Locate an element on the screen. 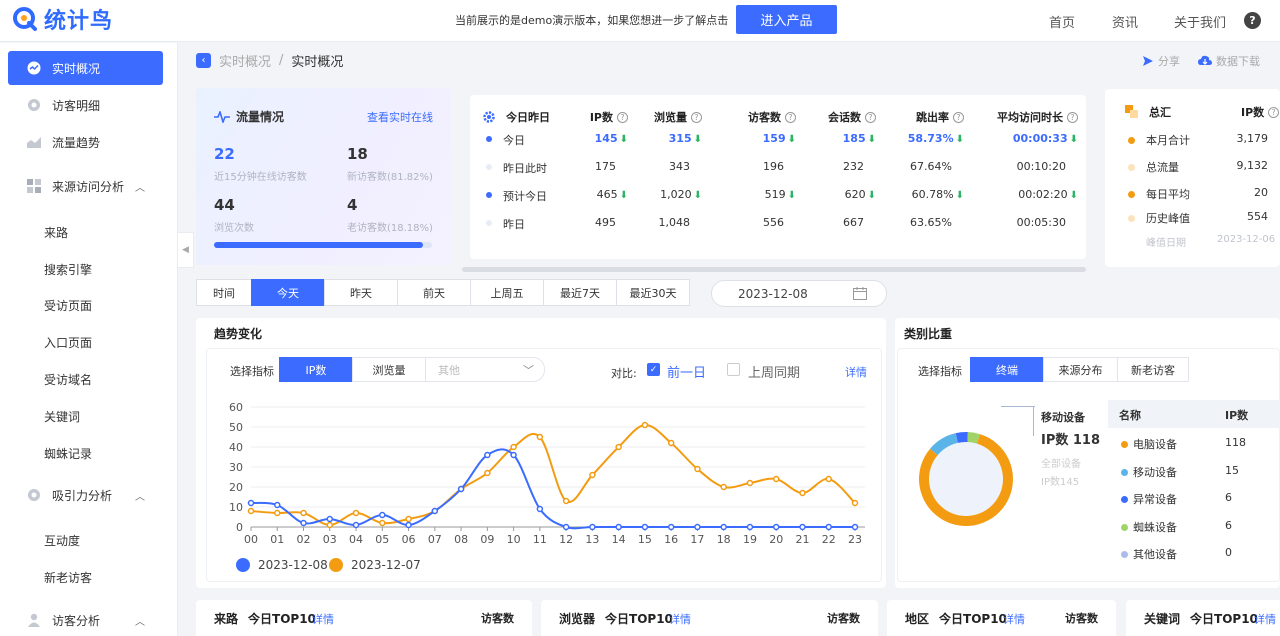 The image size is (1280, 636). sidebar-sub-spider: 蜘蛛记录 is located at coordinates (68, 453).